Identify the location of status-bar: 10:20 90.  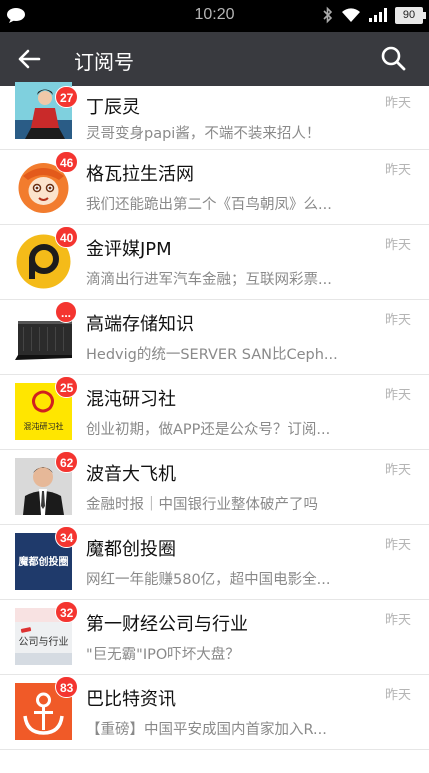
(214, 16).